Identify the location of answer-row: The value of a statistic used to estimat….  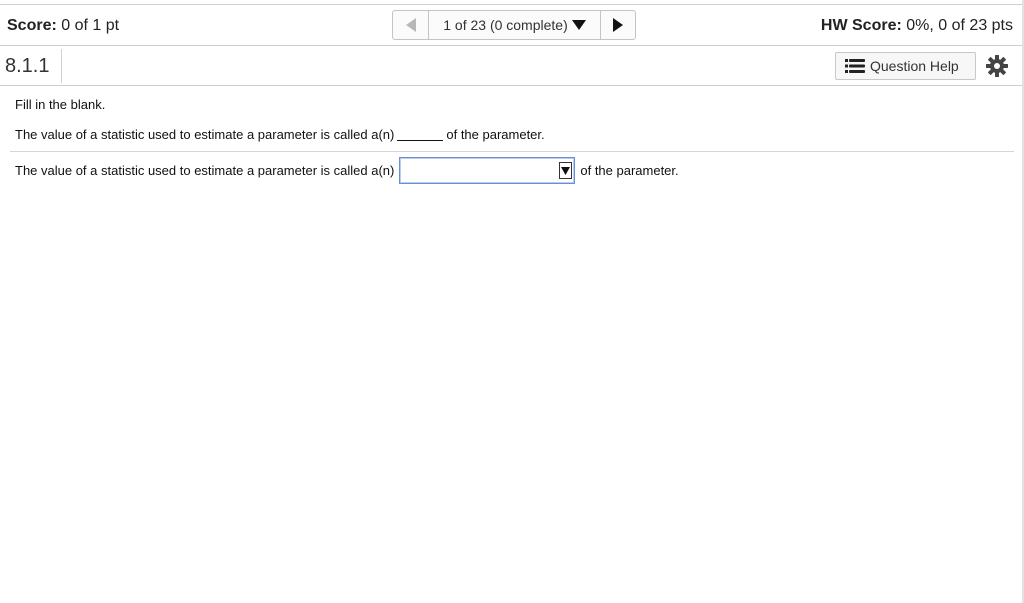
(347, 170).